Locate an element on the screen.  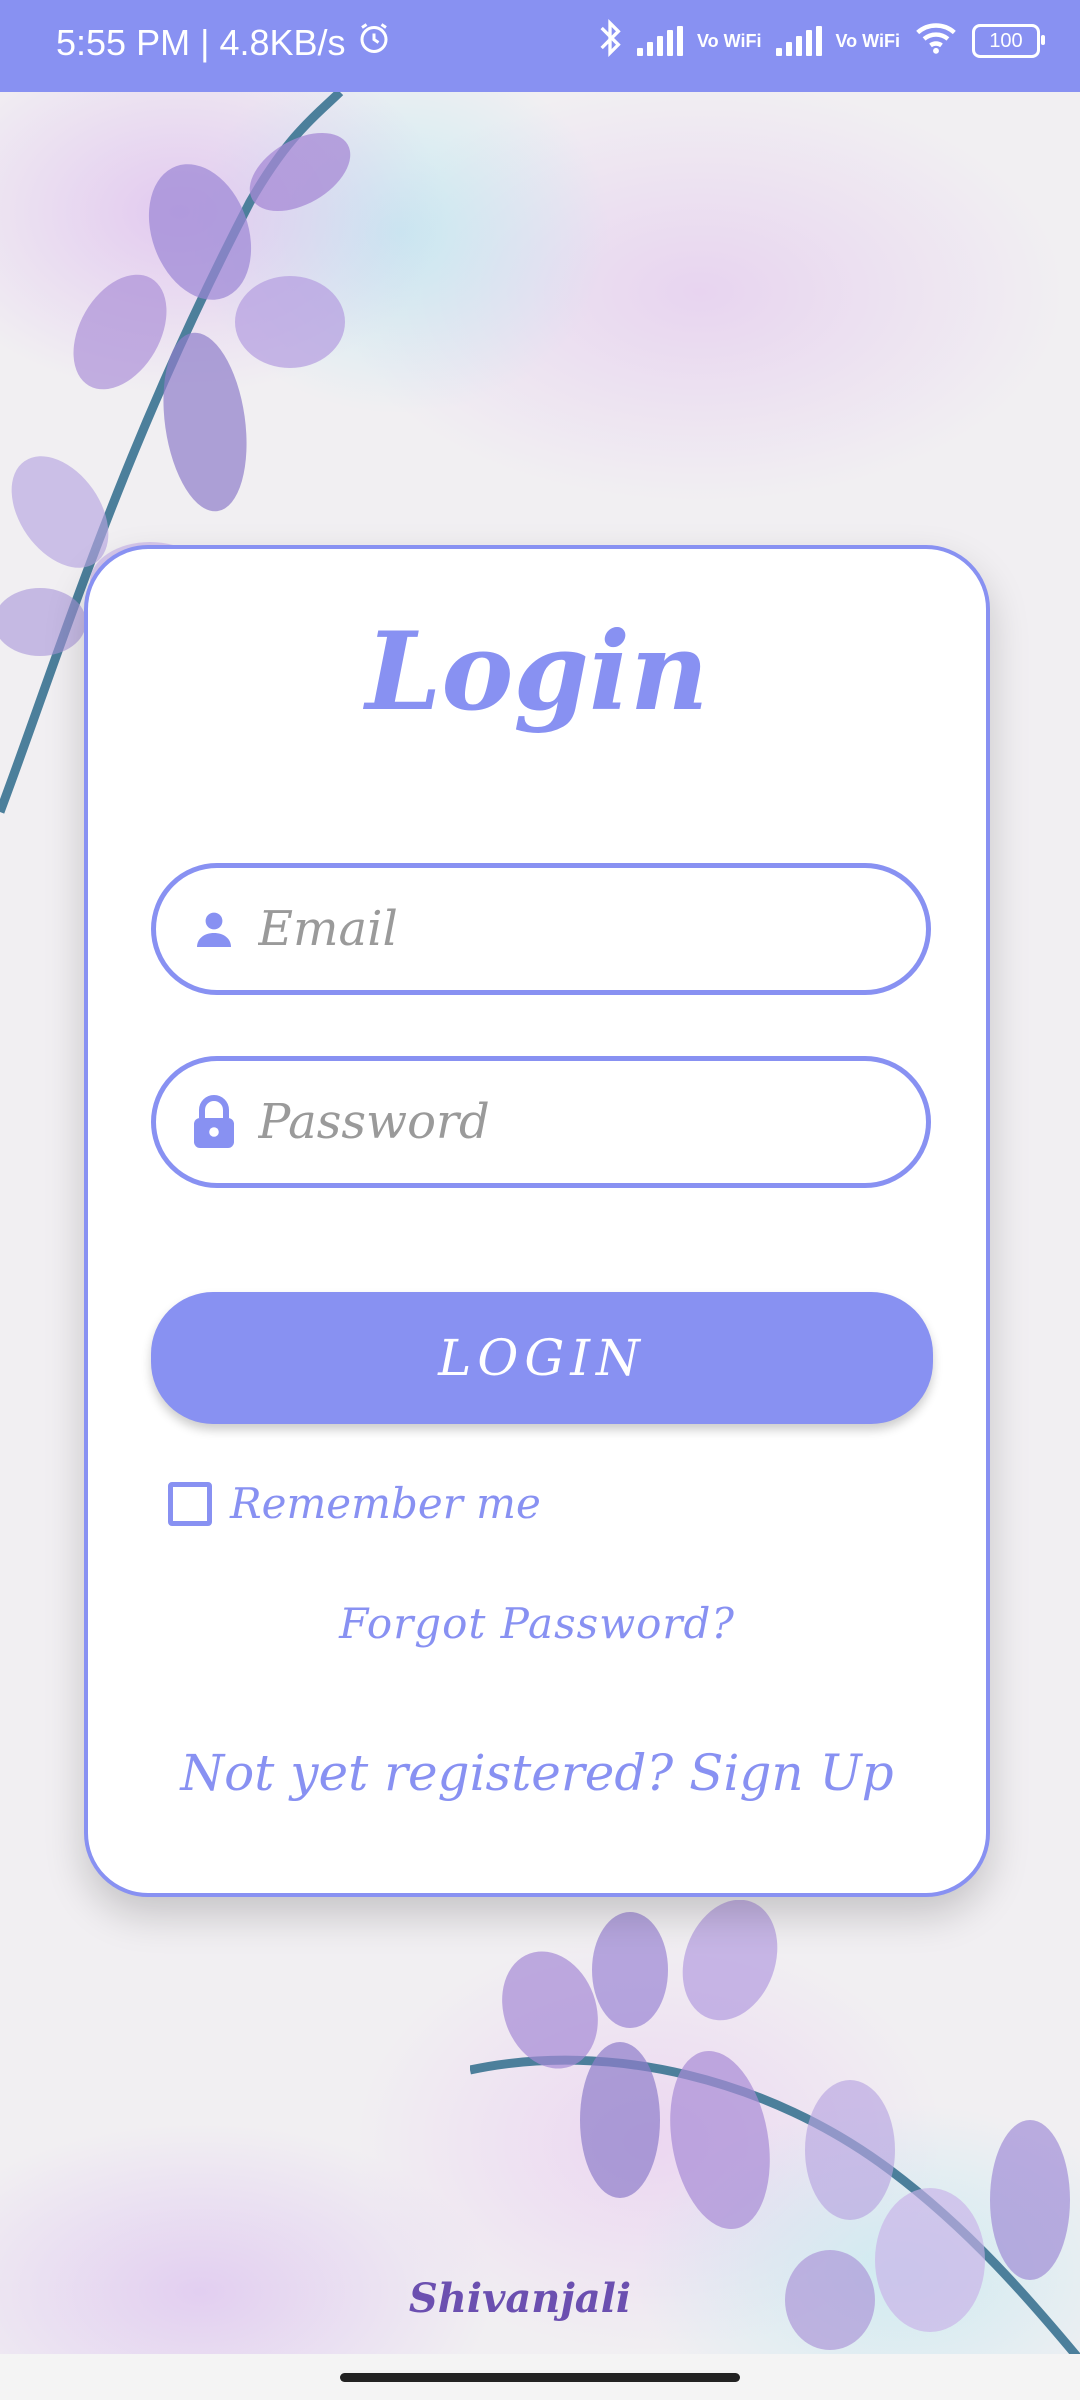
password-input is located at coordinates (568, 1122).